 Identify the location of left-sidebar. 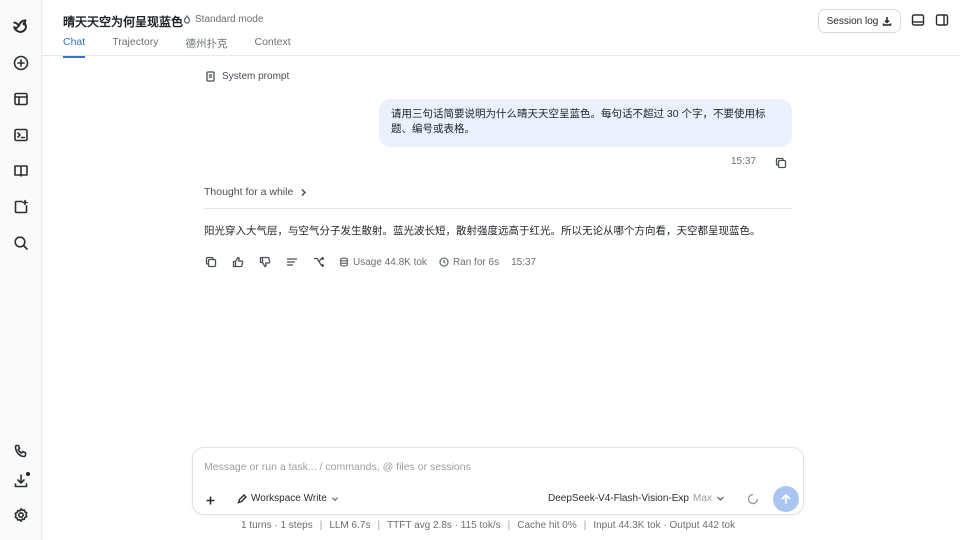
(21, 270).